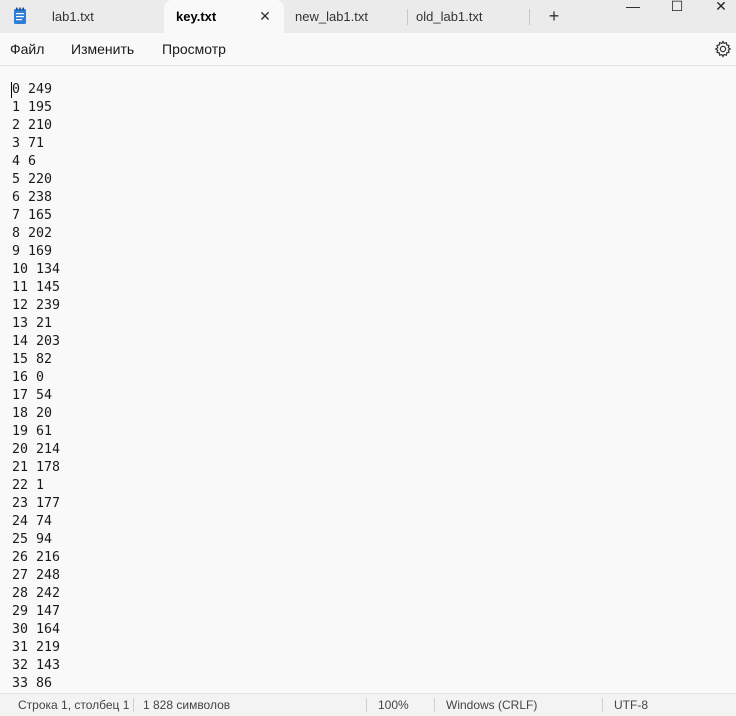 Image resolution: width=736 pixels, height=716 pixels. I want to click on text-line: 5 220, so click(36, 180).